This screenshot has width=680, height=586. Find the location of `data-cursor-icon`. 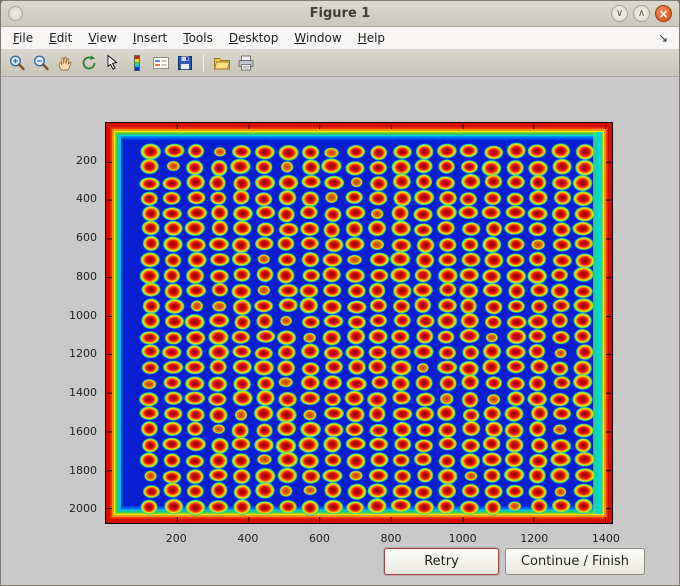

data-cursor-icon is located at coordinates (112, 62).